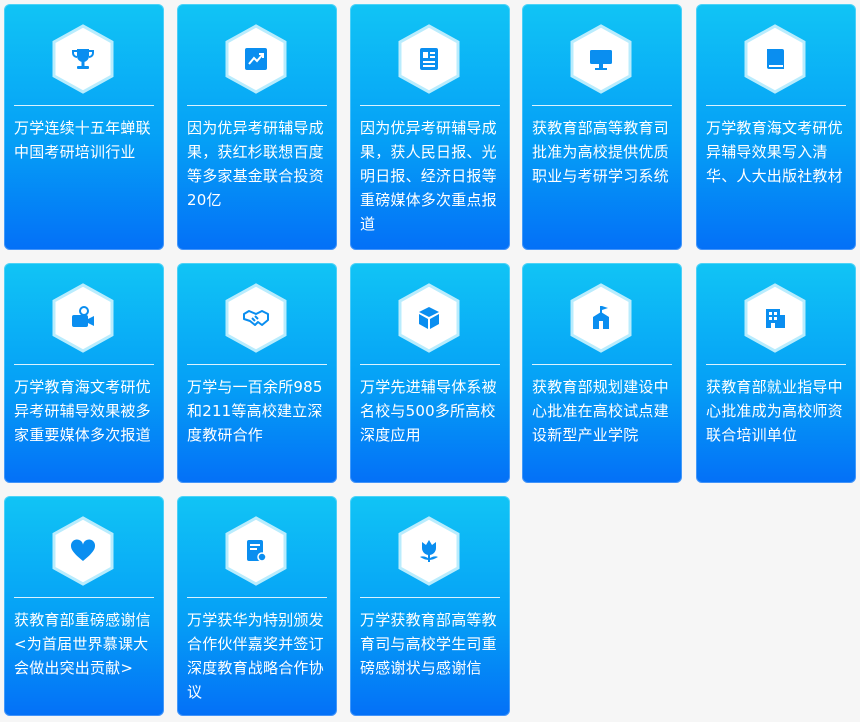 This screenshot has width=860, height=722. I want to click on honor-text: 获教育部规划建设中心批准在高校试点建设新型产业学院, so click(600, 411).